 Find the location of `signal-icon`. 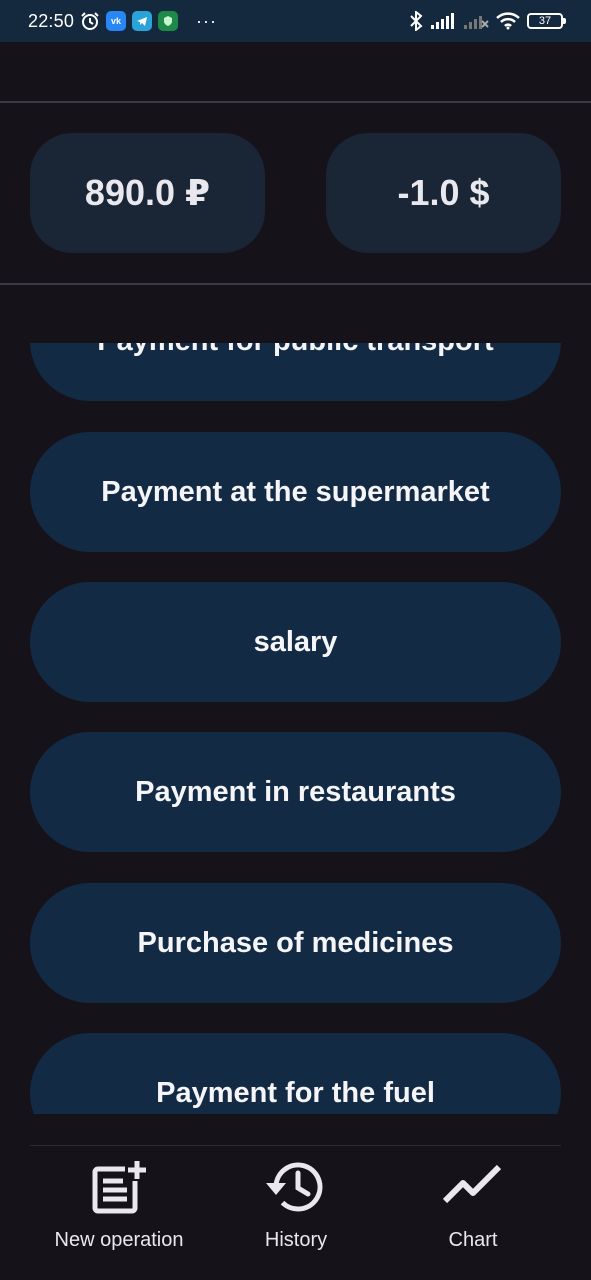

signal-icon is located at coordinates (443, 21).